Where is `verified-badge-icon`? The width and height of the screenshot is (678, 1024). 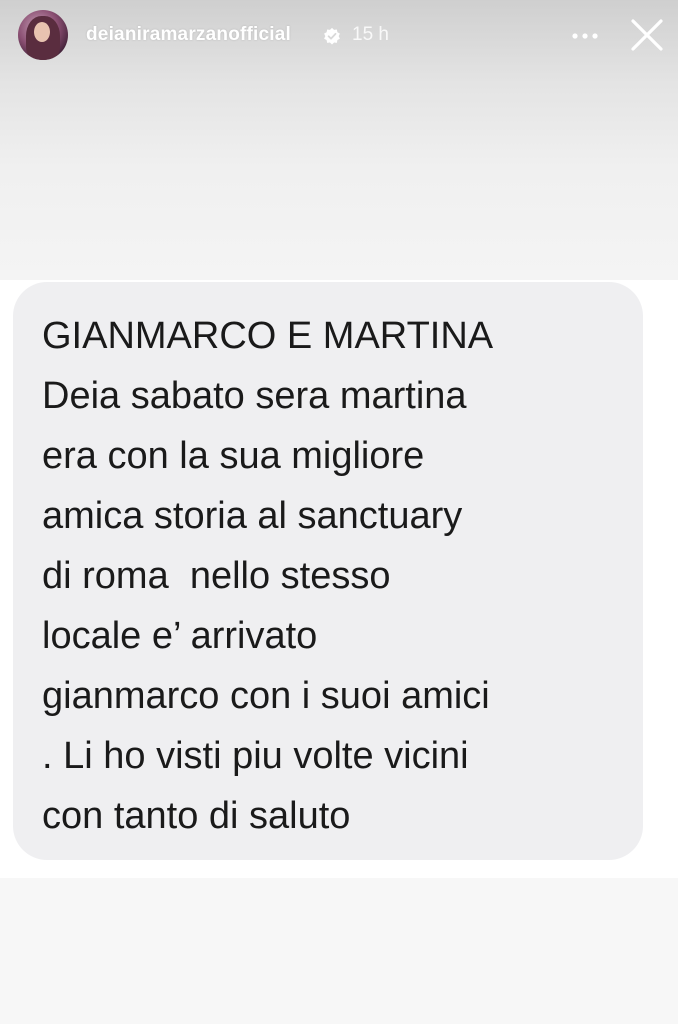 verified-badge-icon is located at coordinates (332, 36).